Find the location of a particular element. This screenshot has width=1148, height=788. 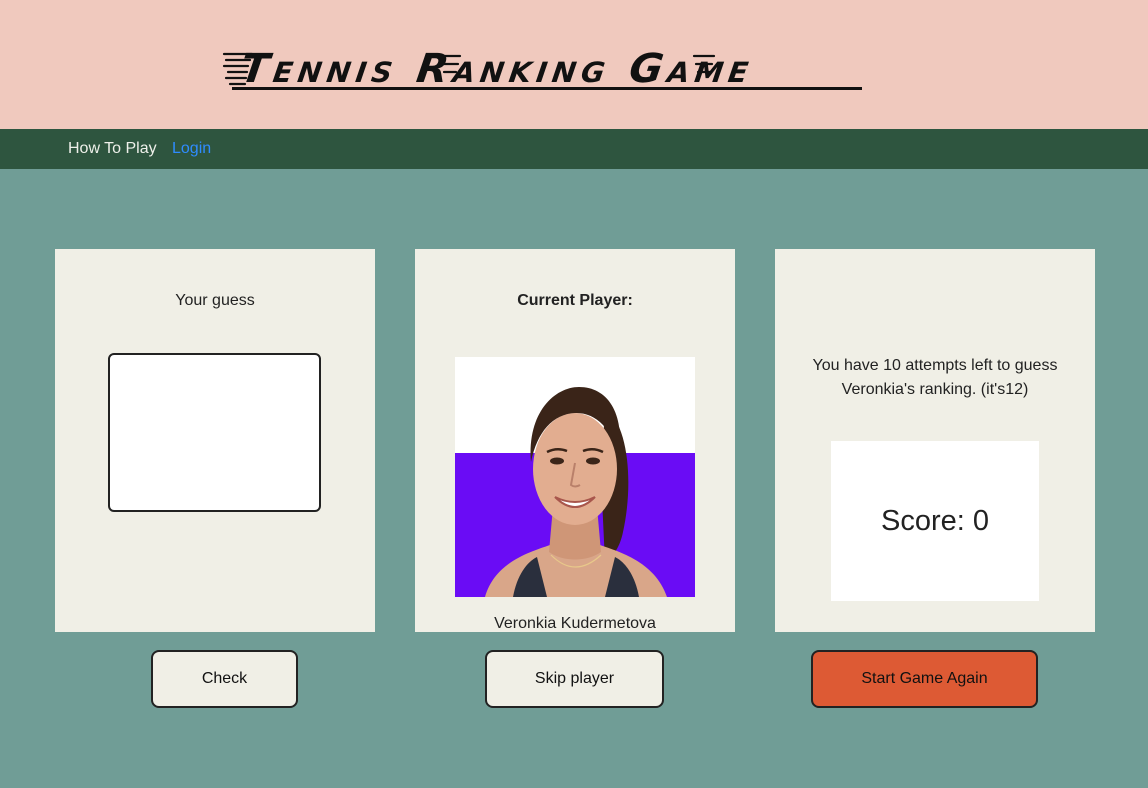

start-game-again-button: Start Game Again is located at coordinates (924, 679).